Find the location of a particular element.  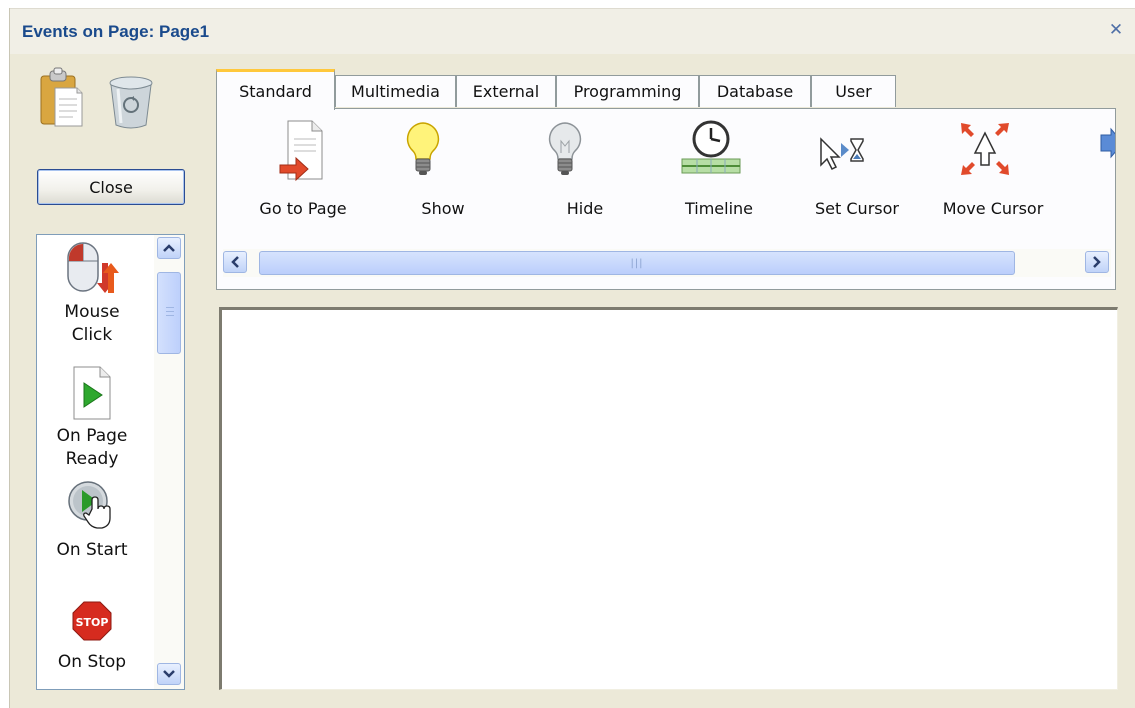

action-label: Move Cursor is located at coordinates (993, 208).